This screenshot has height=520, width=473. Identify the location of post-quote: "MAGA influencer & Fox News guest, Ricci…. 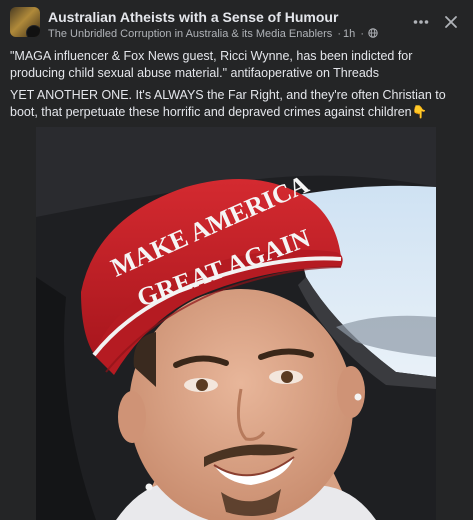
(211, 64).